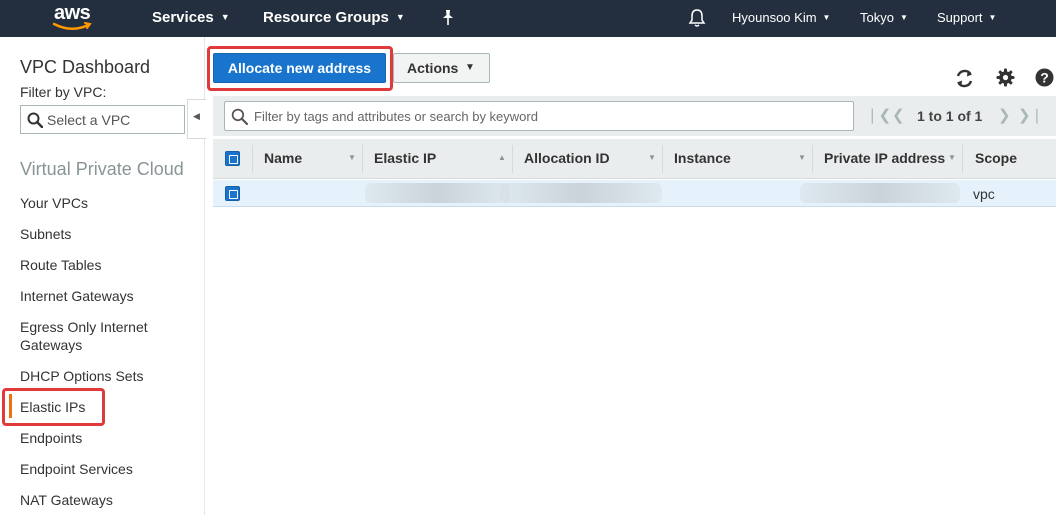 This screenshot has height=515, width=1056. I want to click on column-header-allocation-id: Allocation ID, so click(567, 158).